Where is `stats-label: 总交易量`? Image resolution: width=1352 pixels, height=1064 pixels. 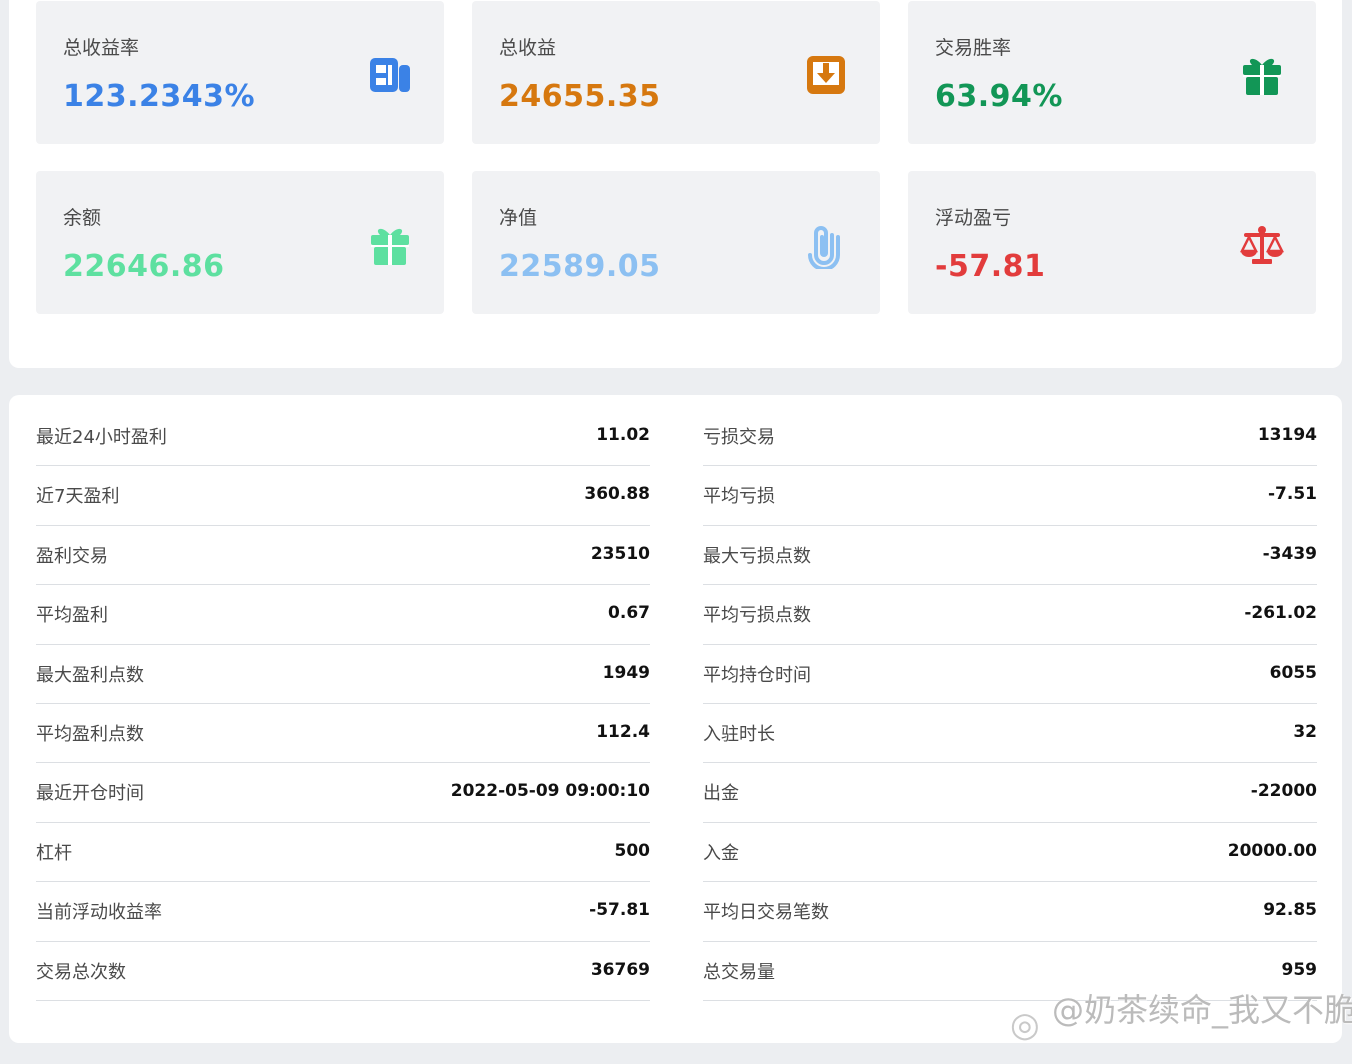 stats-label: 总交易量 is located at coordinates (739, 972).